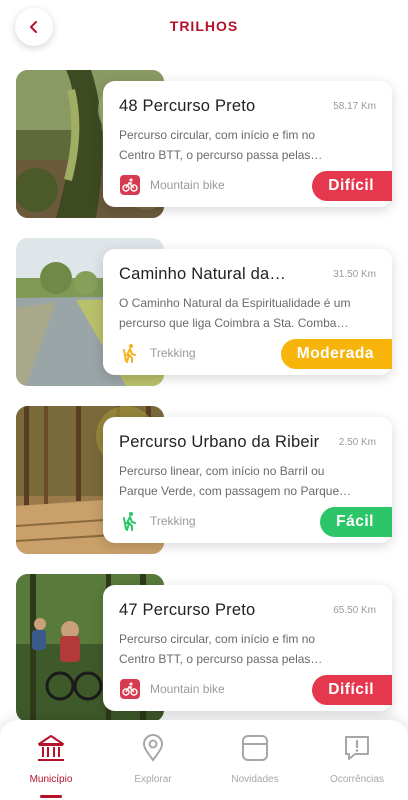 Image resolution: width=408 pixels, height=800 pixels. I want to click on map-pin-icon, so click(153, 748).